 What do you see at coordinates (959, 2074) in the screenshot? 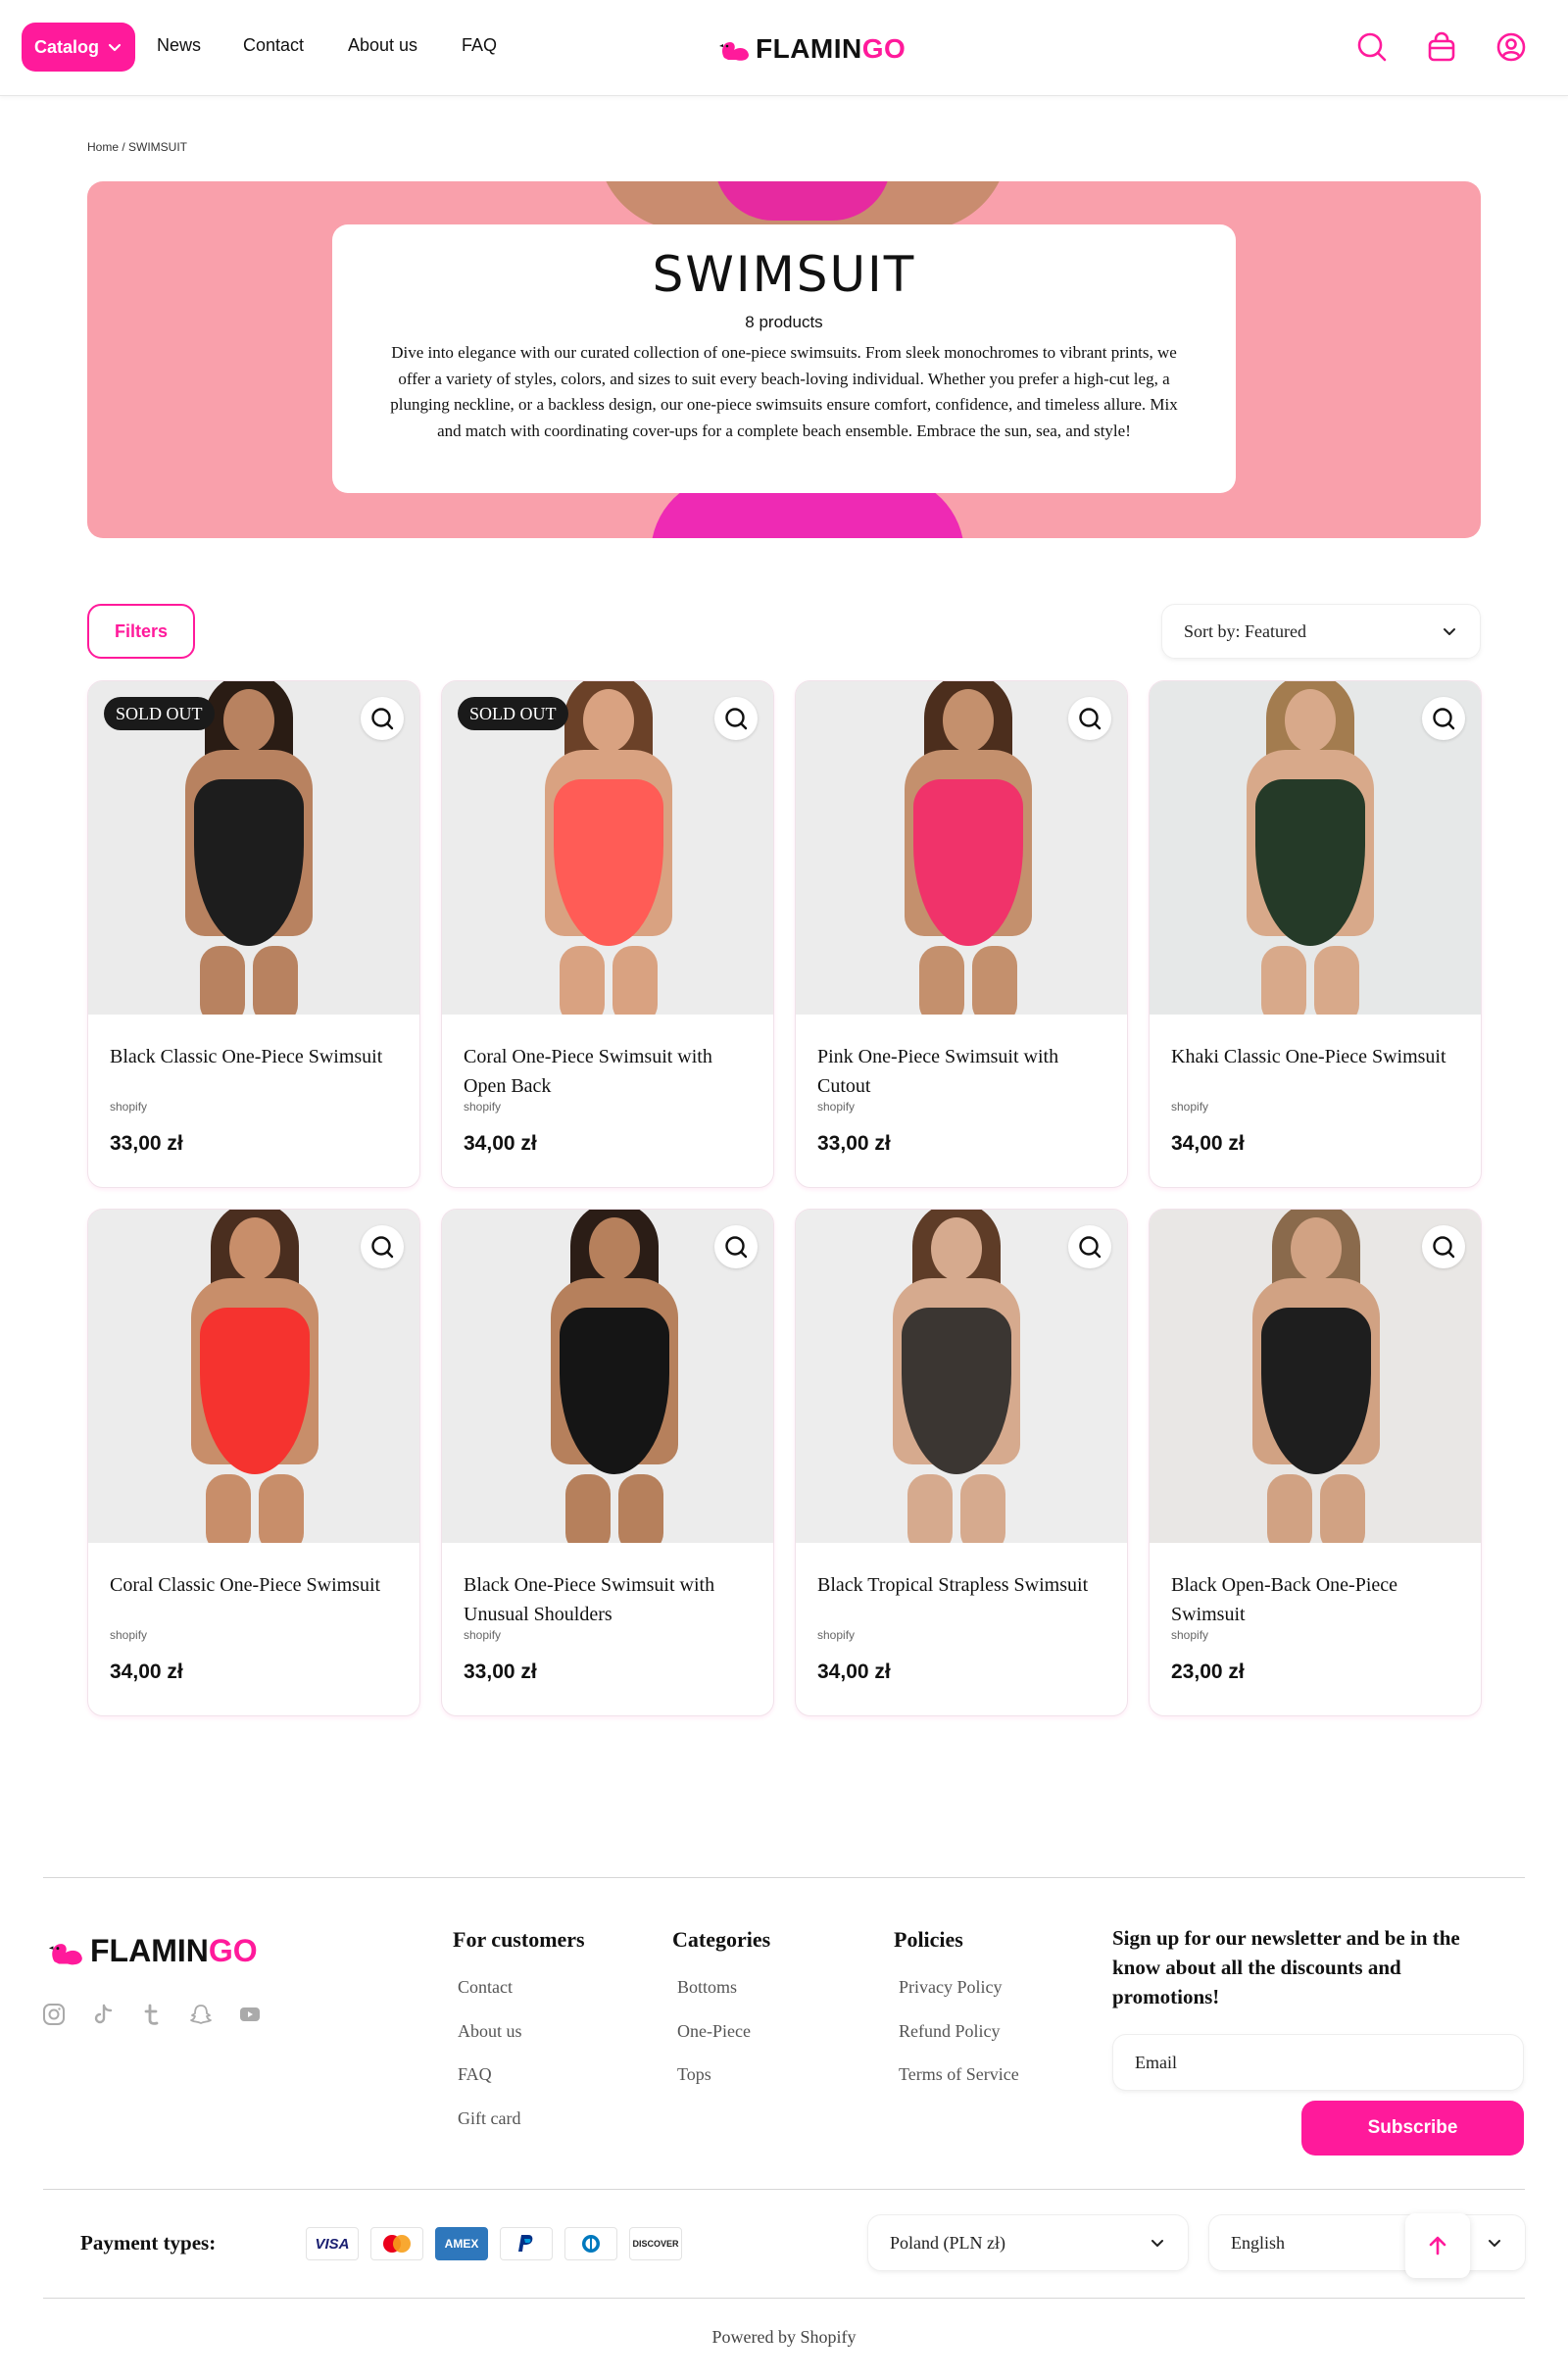
I see `footer-link: Terms of Service` at bounding box center [959, 2074].